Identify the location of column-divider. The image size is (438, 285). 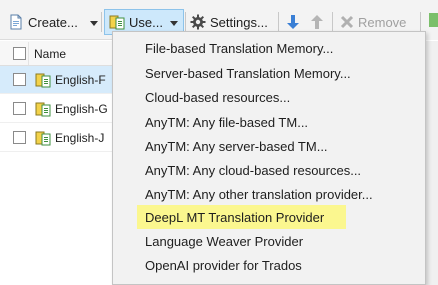
(28, 53).